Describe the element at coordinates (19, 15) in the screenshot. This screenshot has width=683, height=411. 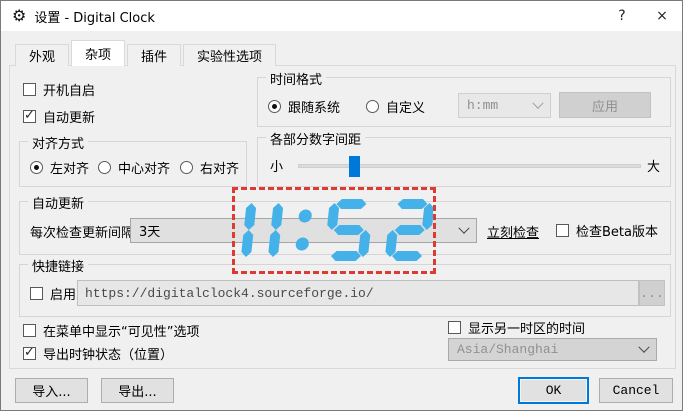
I see `gear-icon: ⚙` at that location.